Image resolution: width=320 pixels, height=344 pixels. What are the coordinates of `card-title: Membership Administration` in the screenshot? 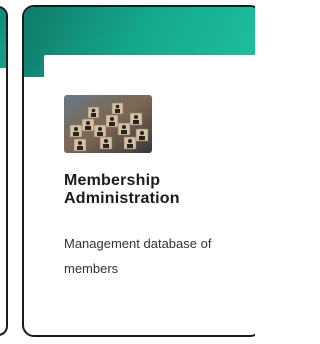 It's located at (122, 189).